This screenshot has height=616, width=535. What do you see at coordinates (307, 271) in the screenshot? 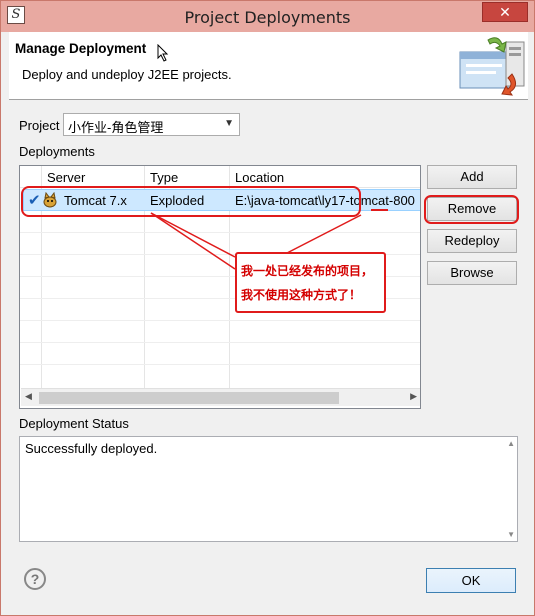
I see `annotation-line-1: 我一处已经发布的项目，` at bounding box center [307, 271].